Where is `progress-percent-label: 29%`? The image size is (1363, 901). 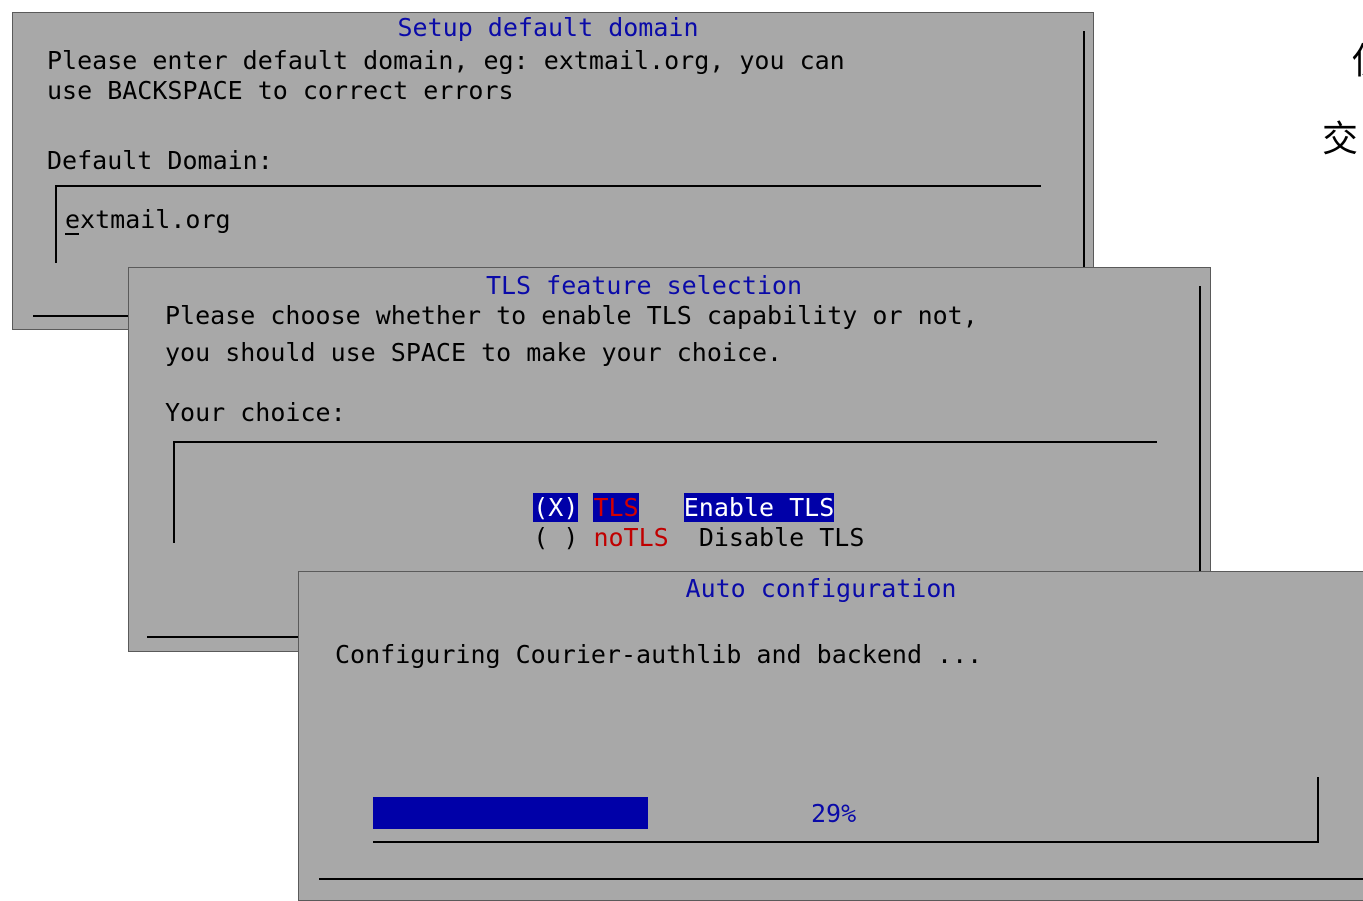
progress-percent-label: 29% is located at coordinates (834, 813).